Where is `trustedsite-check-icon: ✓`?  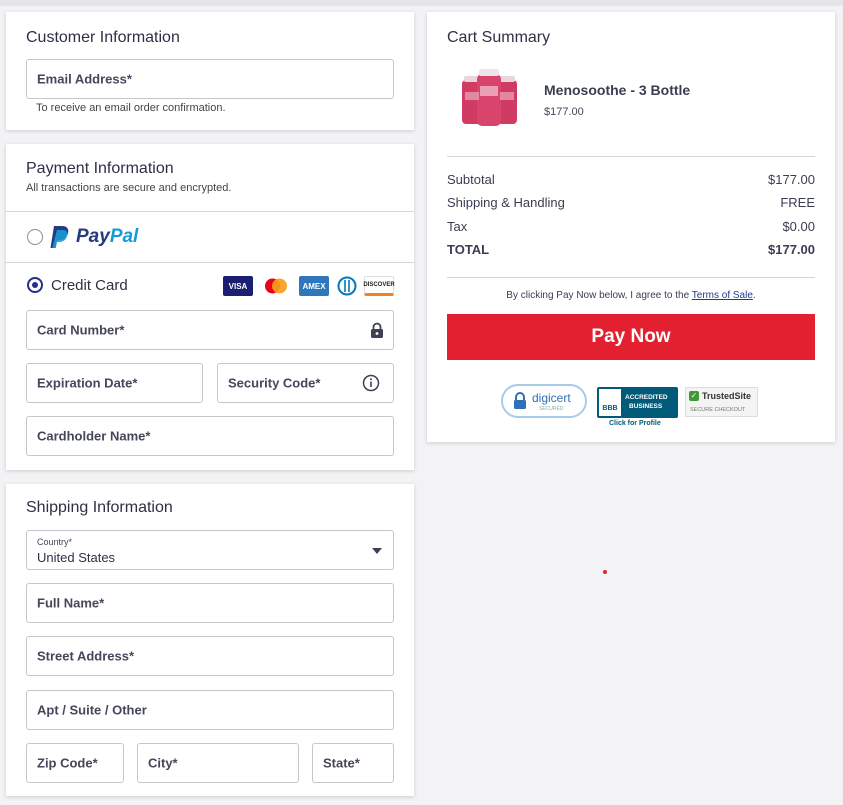
trustedsite-check-icon: ✓ is located at coordinates (694, 396).